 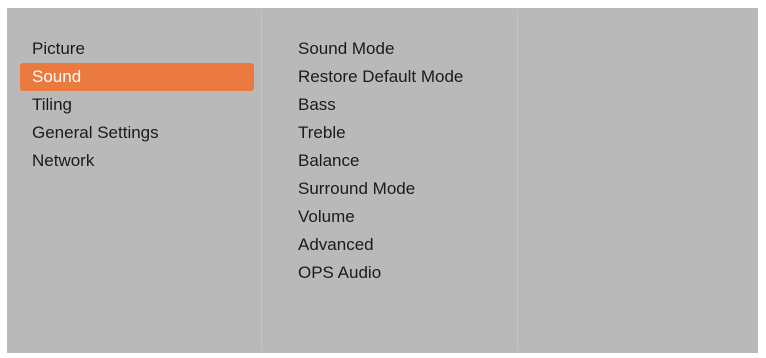 What do you see at coordinates (346, 48) in the screenshot?
I see `submenu-item-label: Sound Mode` at bounding box center [346, 48].